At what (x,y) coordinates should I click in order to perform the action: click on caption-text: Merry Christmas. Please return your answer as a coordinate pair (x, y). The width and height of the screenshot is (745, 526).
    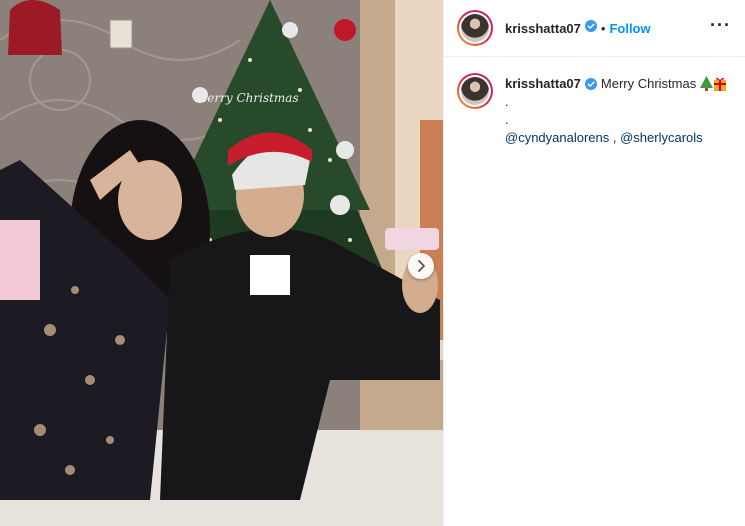
    Looking at the image, I should click on (648, 83).